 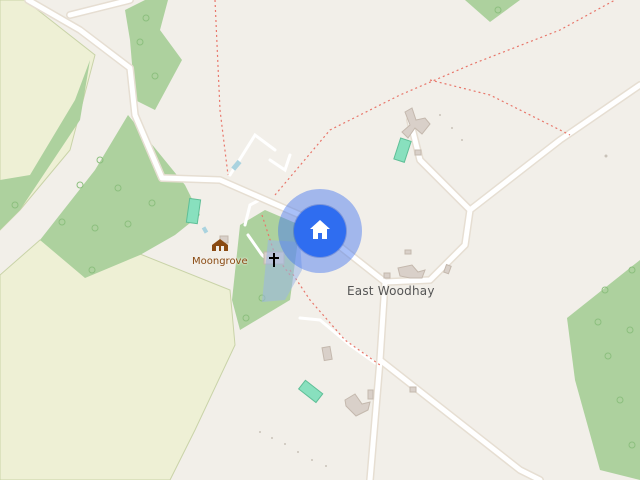 I want to click on home-marker, so click(x=320, y=231).